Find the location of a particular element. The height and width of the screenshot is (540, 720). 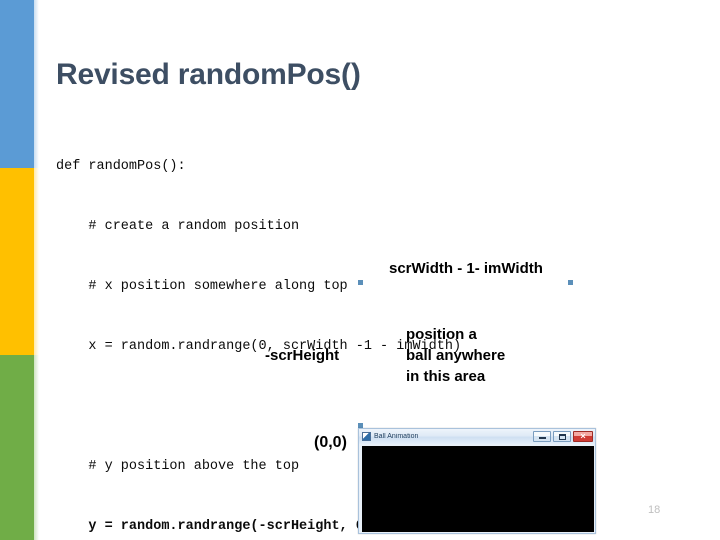

sidebar-band-green is located at coordinates (17, 447).